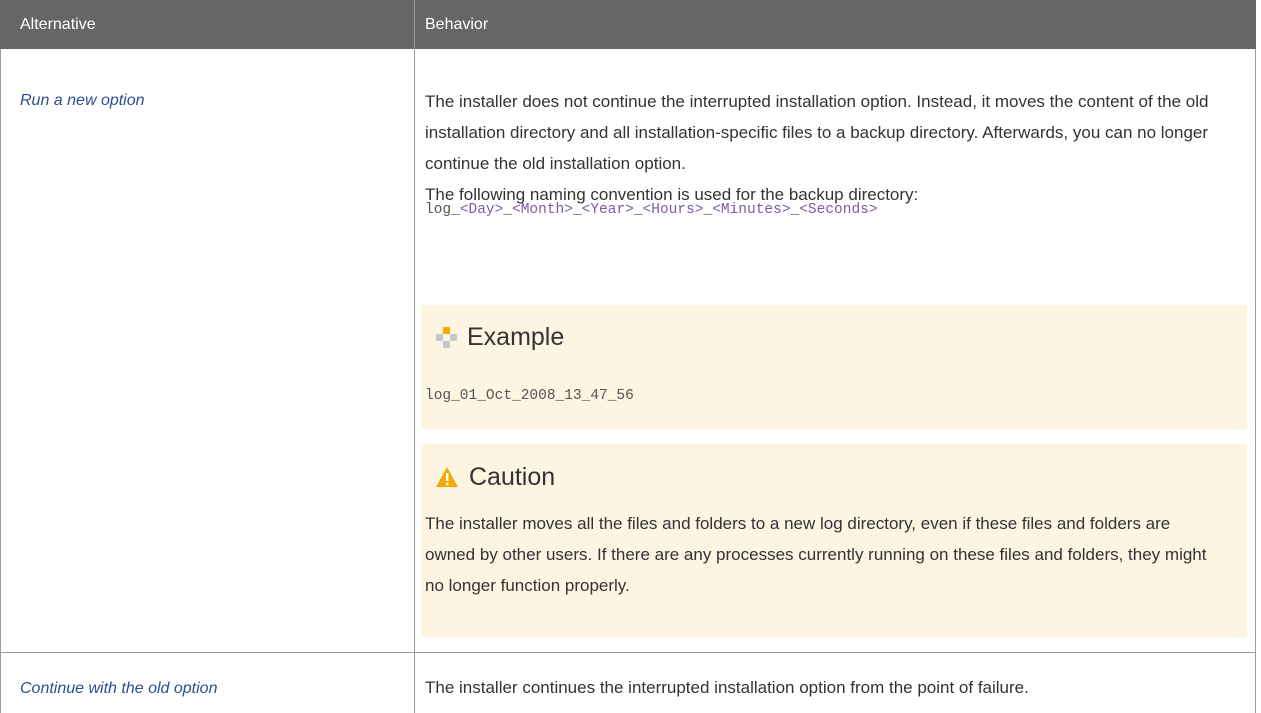 The image size is (1261, 713). Describe the element at coordinates (516, 337) in the screenshot. I see `example-title-text: Example` at that location.